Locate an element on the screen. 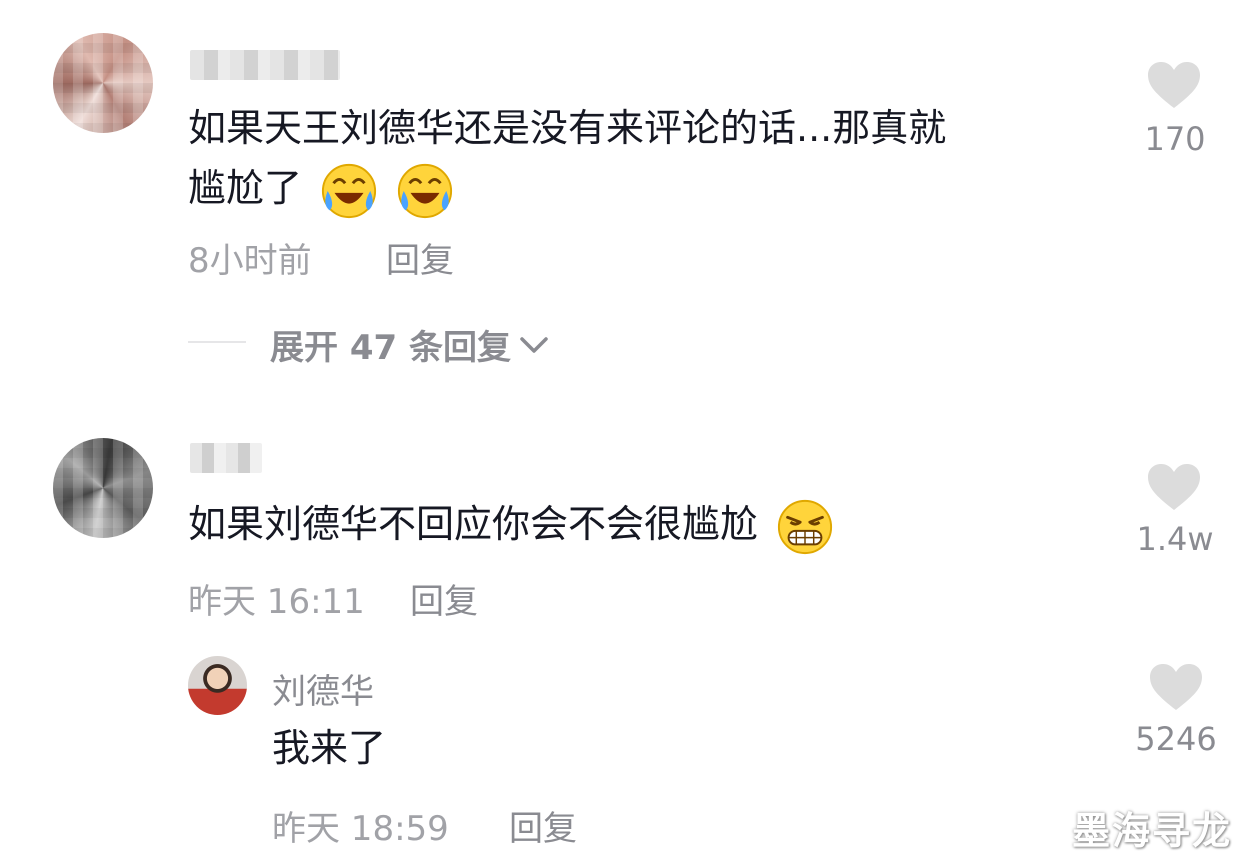 Image resolution: width=1253 pixels, height=863 pixels. reply-time: 昨天 18:59 is located at coordinates (360, 829).